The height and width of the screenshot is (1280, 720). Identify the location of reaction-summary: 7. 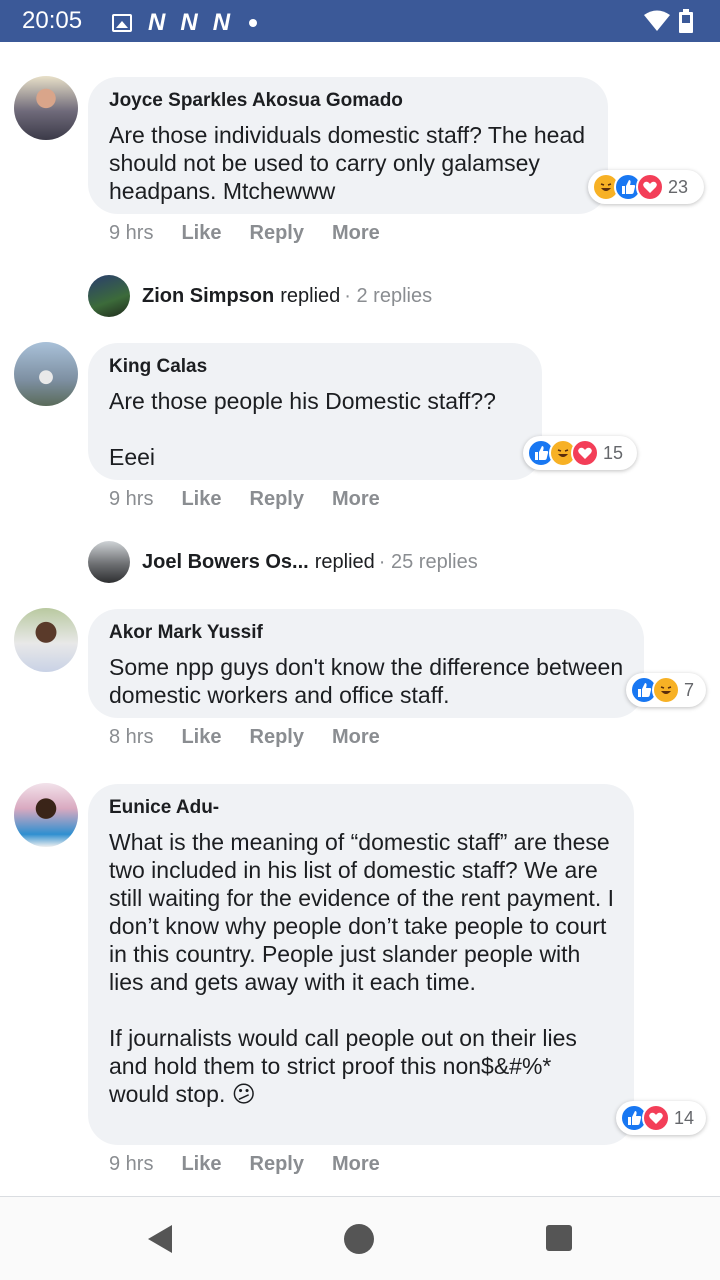
(666, 690).